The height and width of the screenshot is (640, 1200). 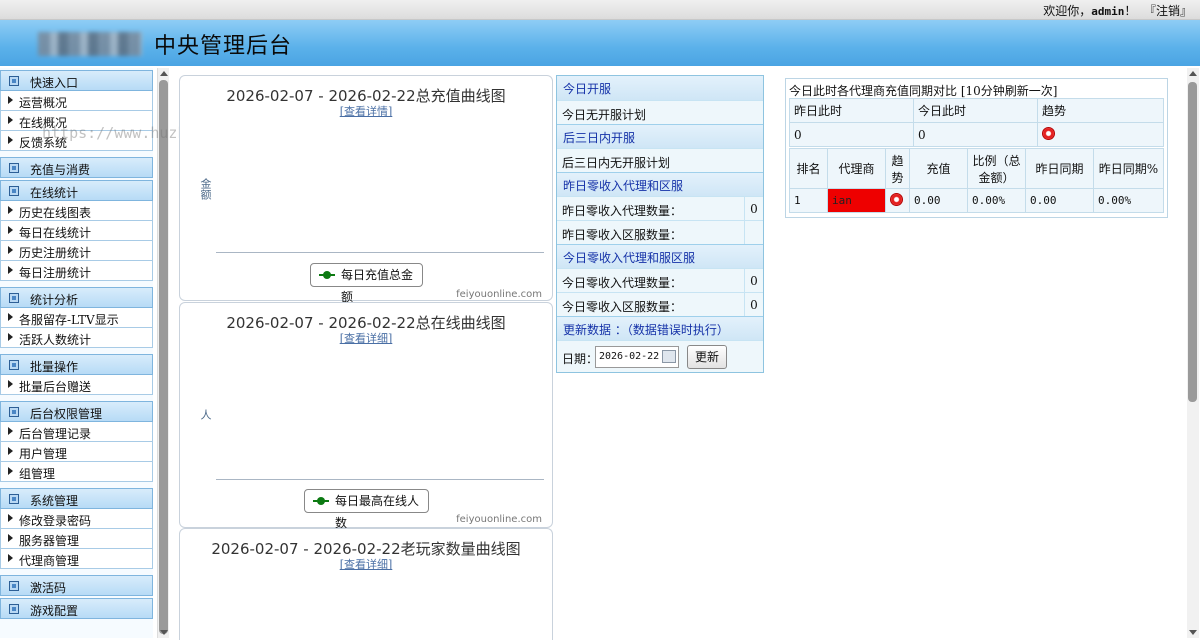 I want to click on logo, so click(x=90, y=44).